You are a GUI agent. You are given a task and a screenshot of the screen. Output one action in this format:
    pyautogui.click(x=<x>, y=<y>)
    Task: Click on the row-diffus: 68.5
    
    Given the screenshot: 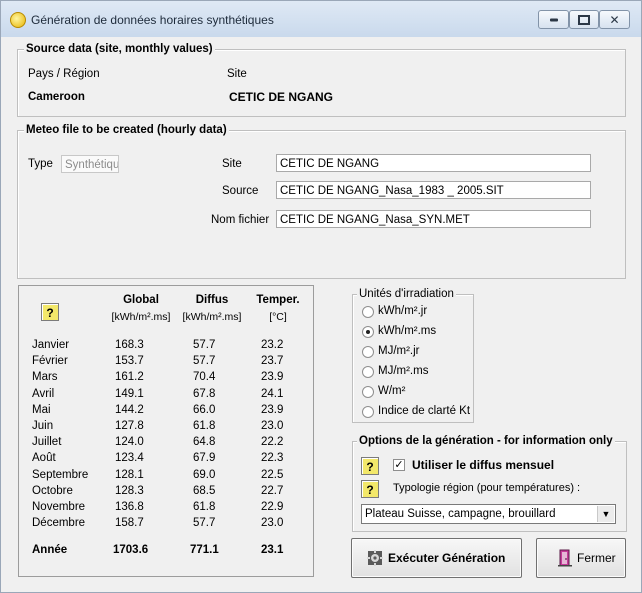 What is the action you would take?
    pyautogui.click(x=204, y=491)
    